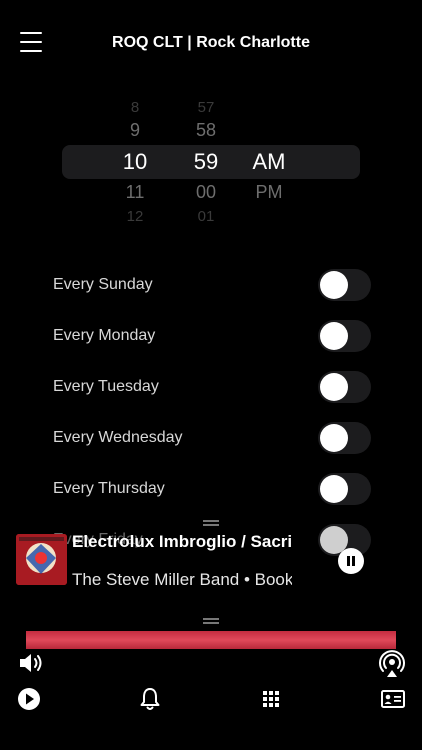 The height and width of the screenshot is (750, 422). I want to click on minute-option: 00, so click(206, 192).